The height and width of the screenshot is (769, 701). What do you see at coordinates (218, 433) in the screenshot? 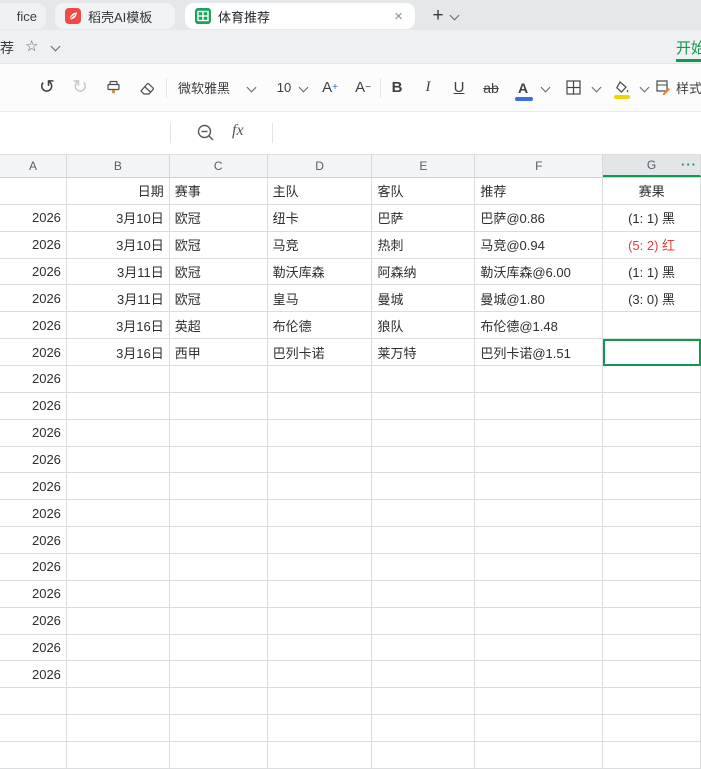
I see `cell-C10` at bounding box center [218, 433].